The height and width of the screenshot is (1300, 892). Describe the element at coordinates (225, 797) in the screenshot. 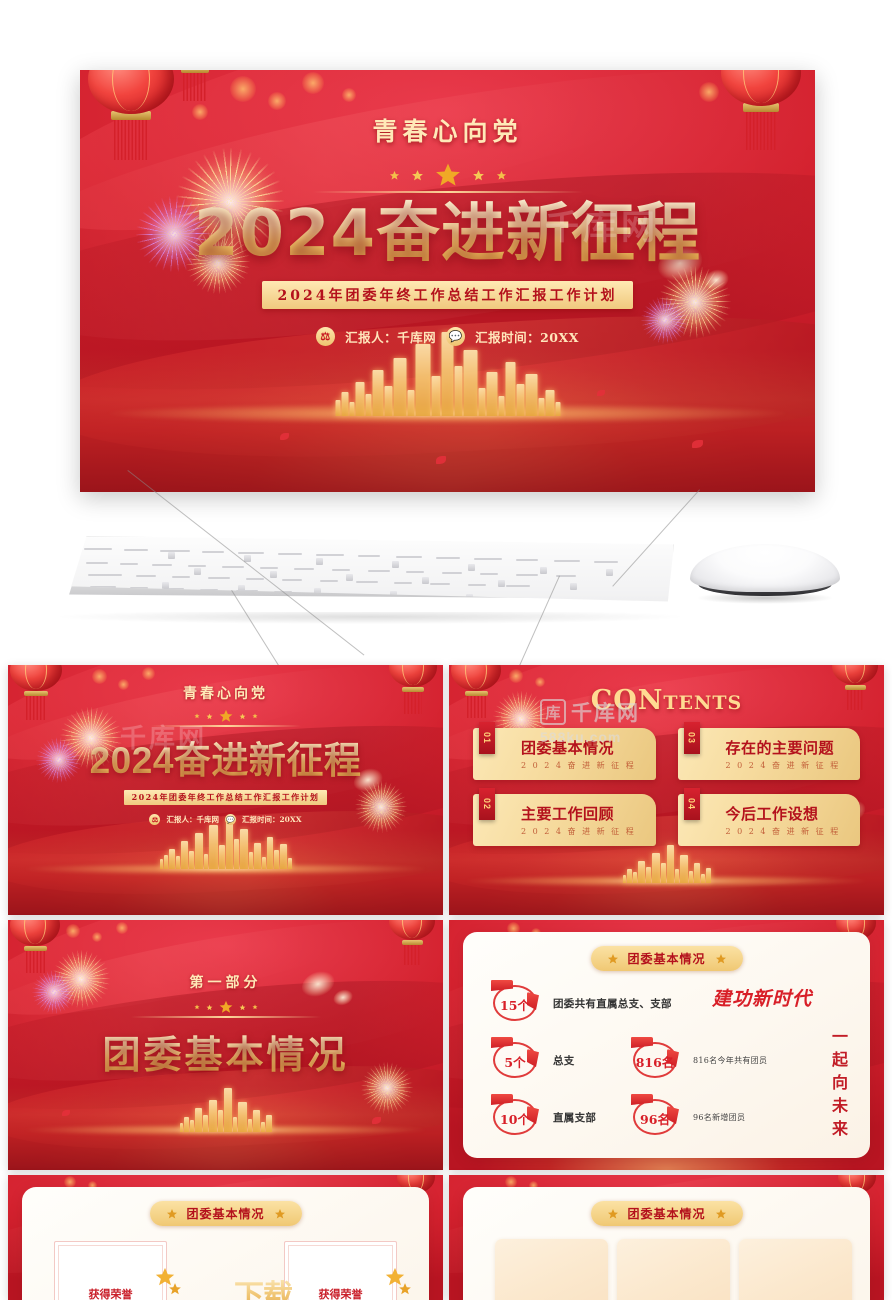

I see `thumb-cover-subtitle: 2024年团委年终工作总结工作汇报工作计划` at that location.